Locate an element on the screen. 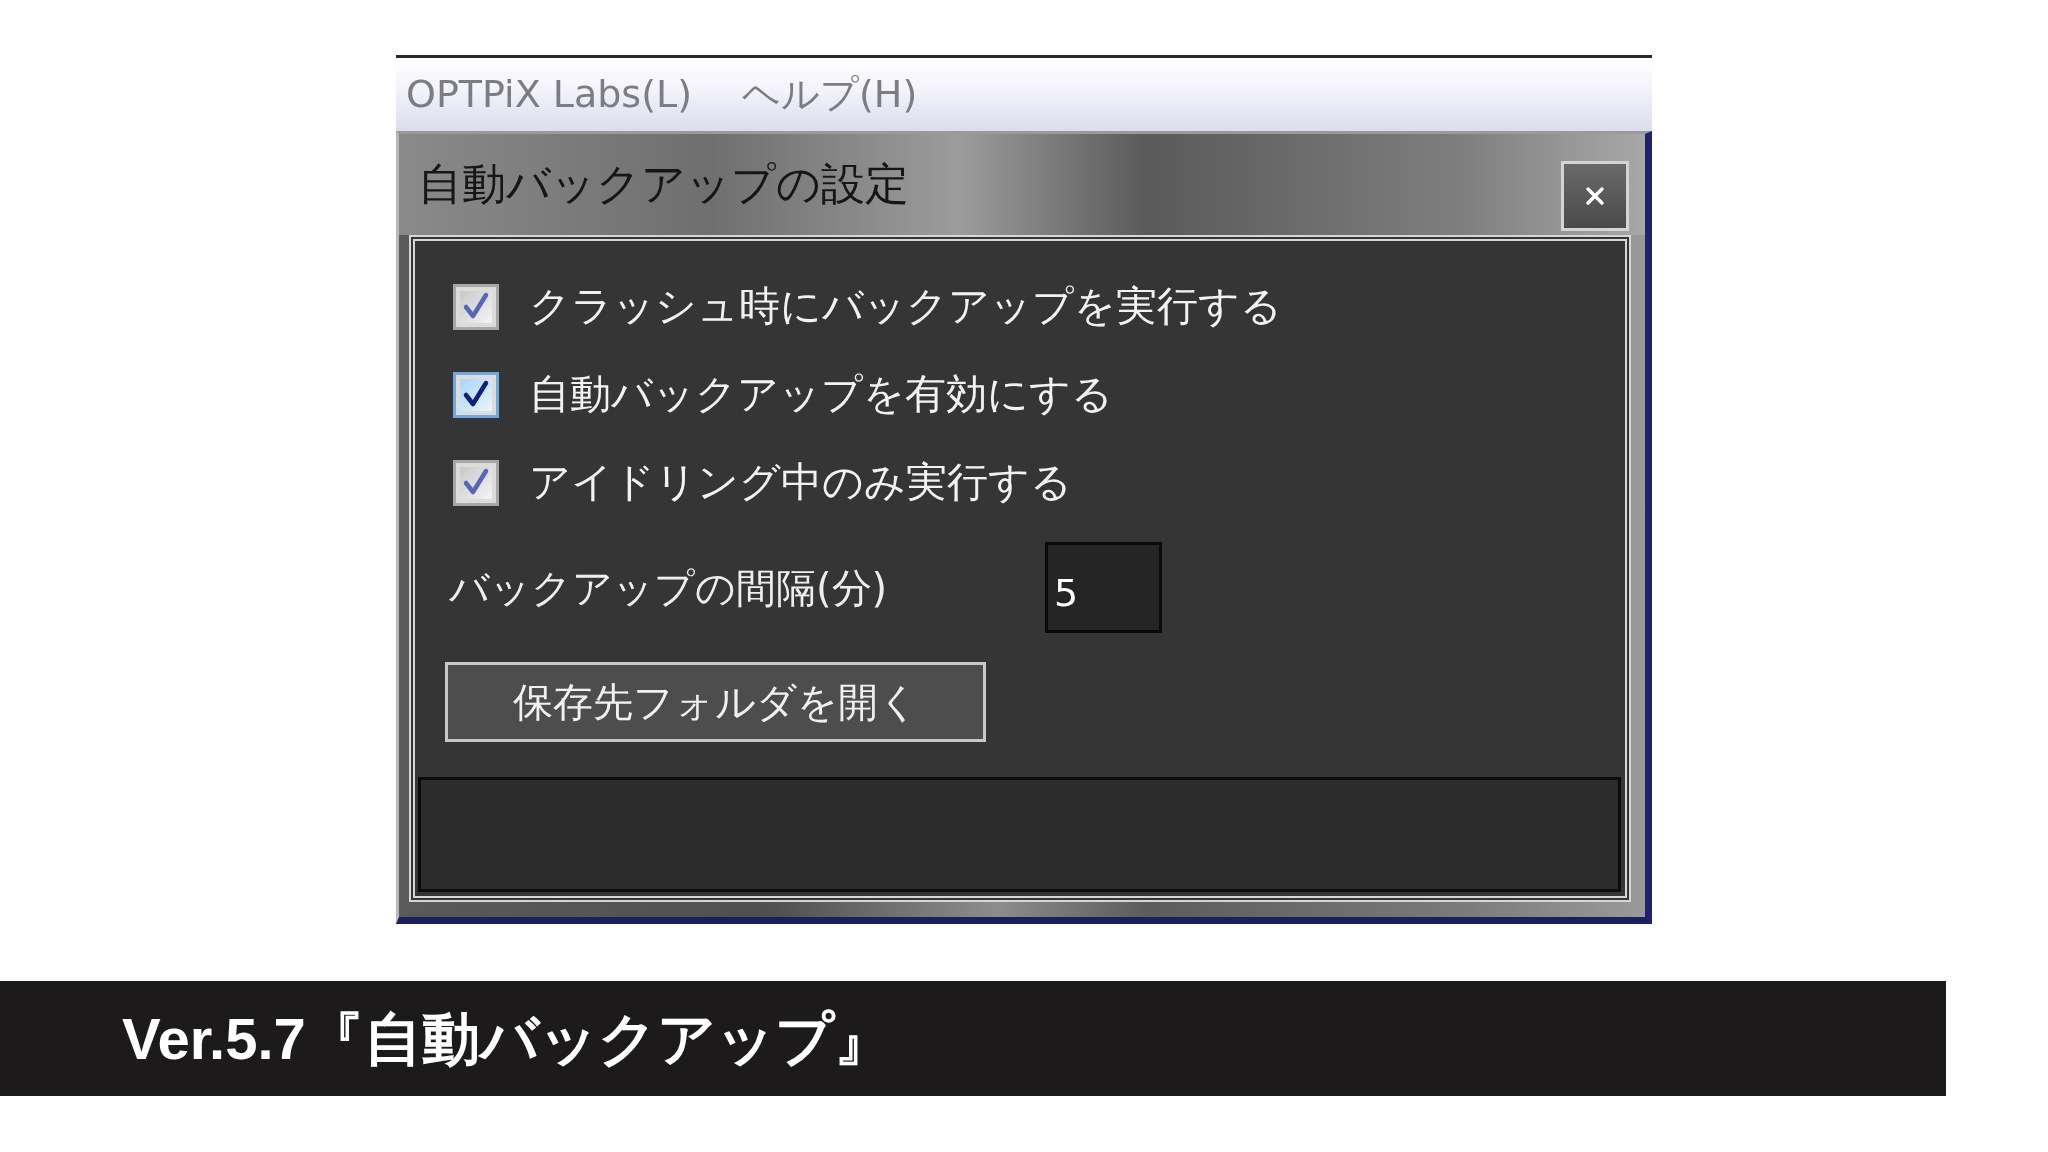 This screenshot has height=1152, width=2048. dialog-title: 自動バックアップの設定 is located at coordinates (663, 184).